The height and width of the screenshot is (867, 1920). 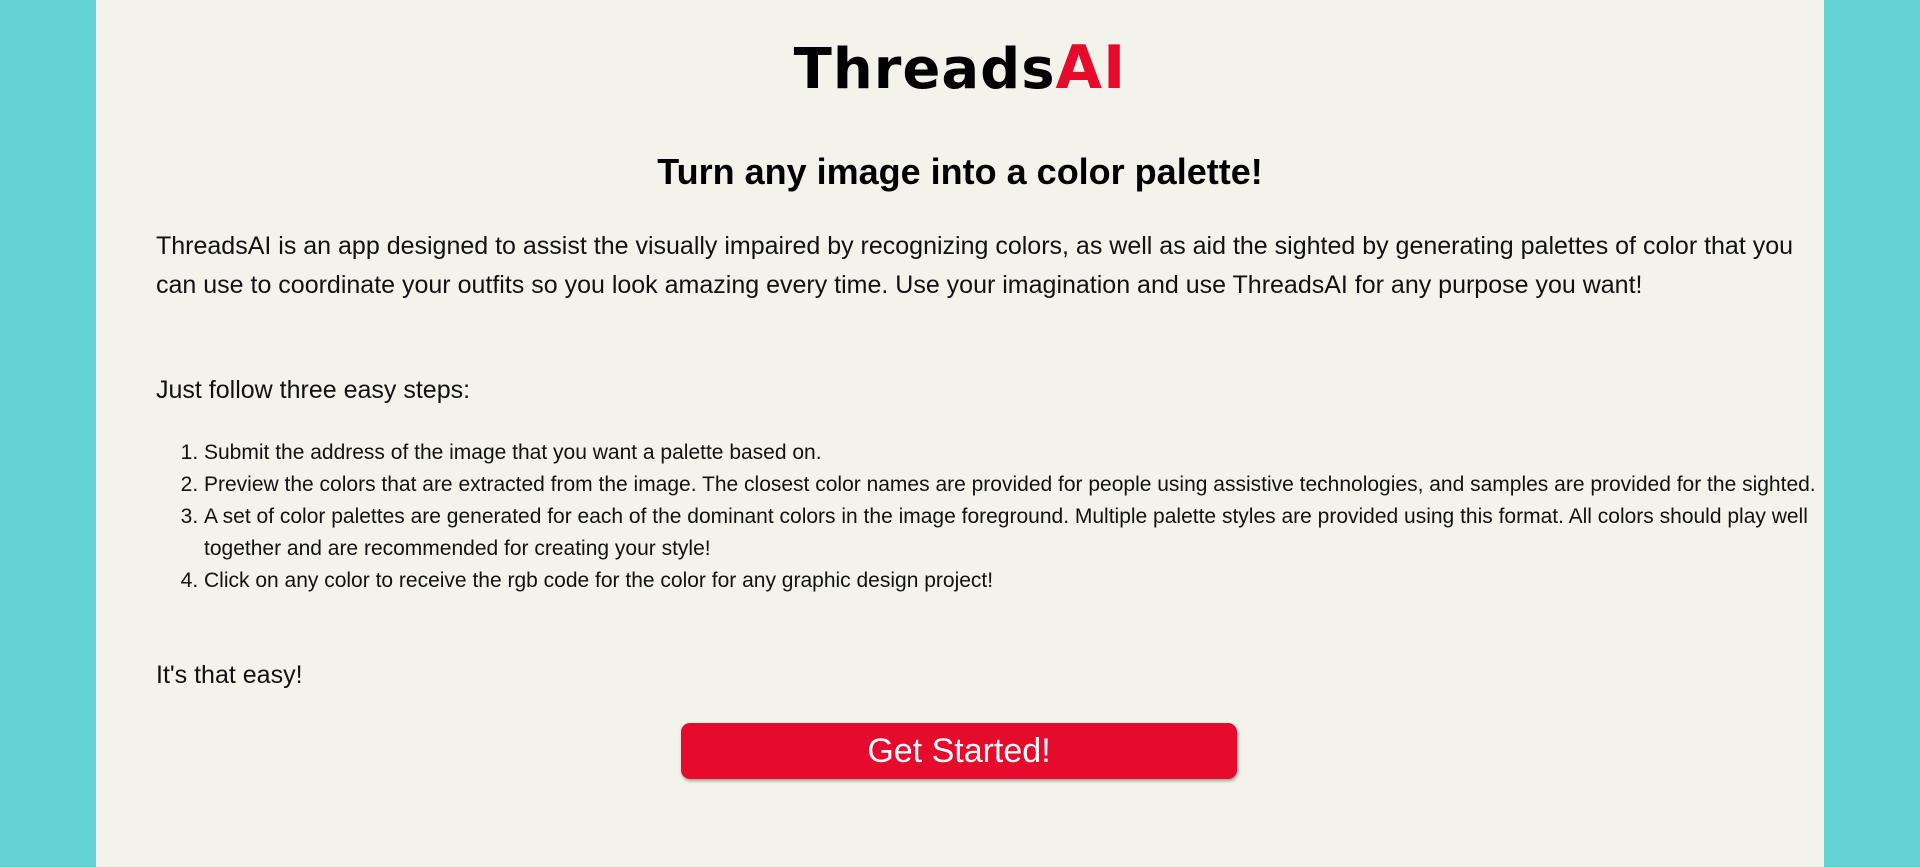 I want to click on get-started-button: Get Started!, so click(x=959, y=751).